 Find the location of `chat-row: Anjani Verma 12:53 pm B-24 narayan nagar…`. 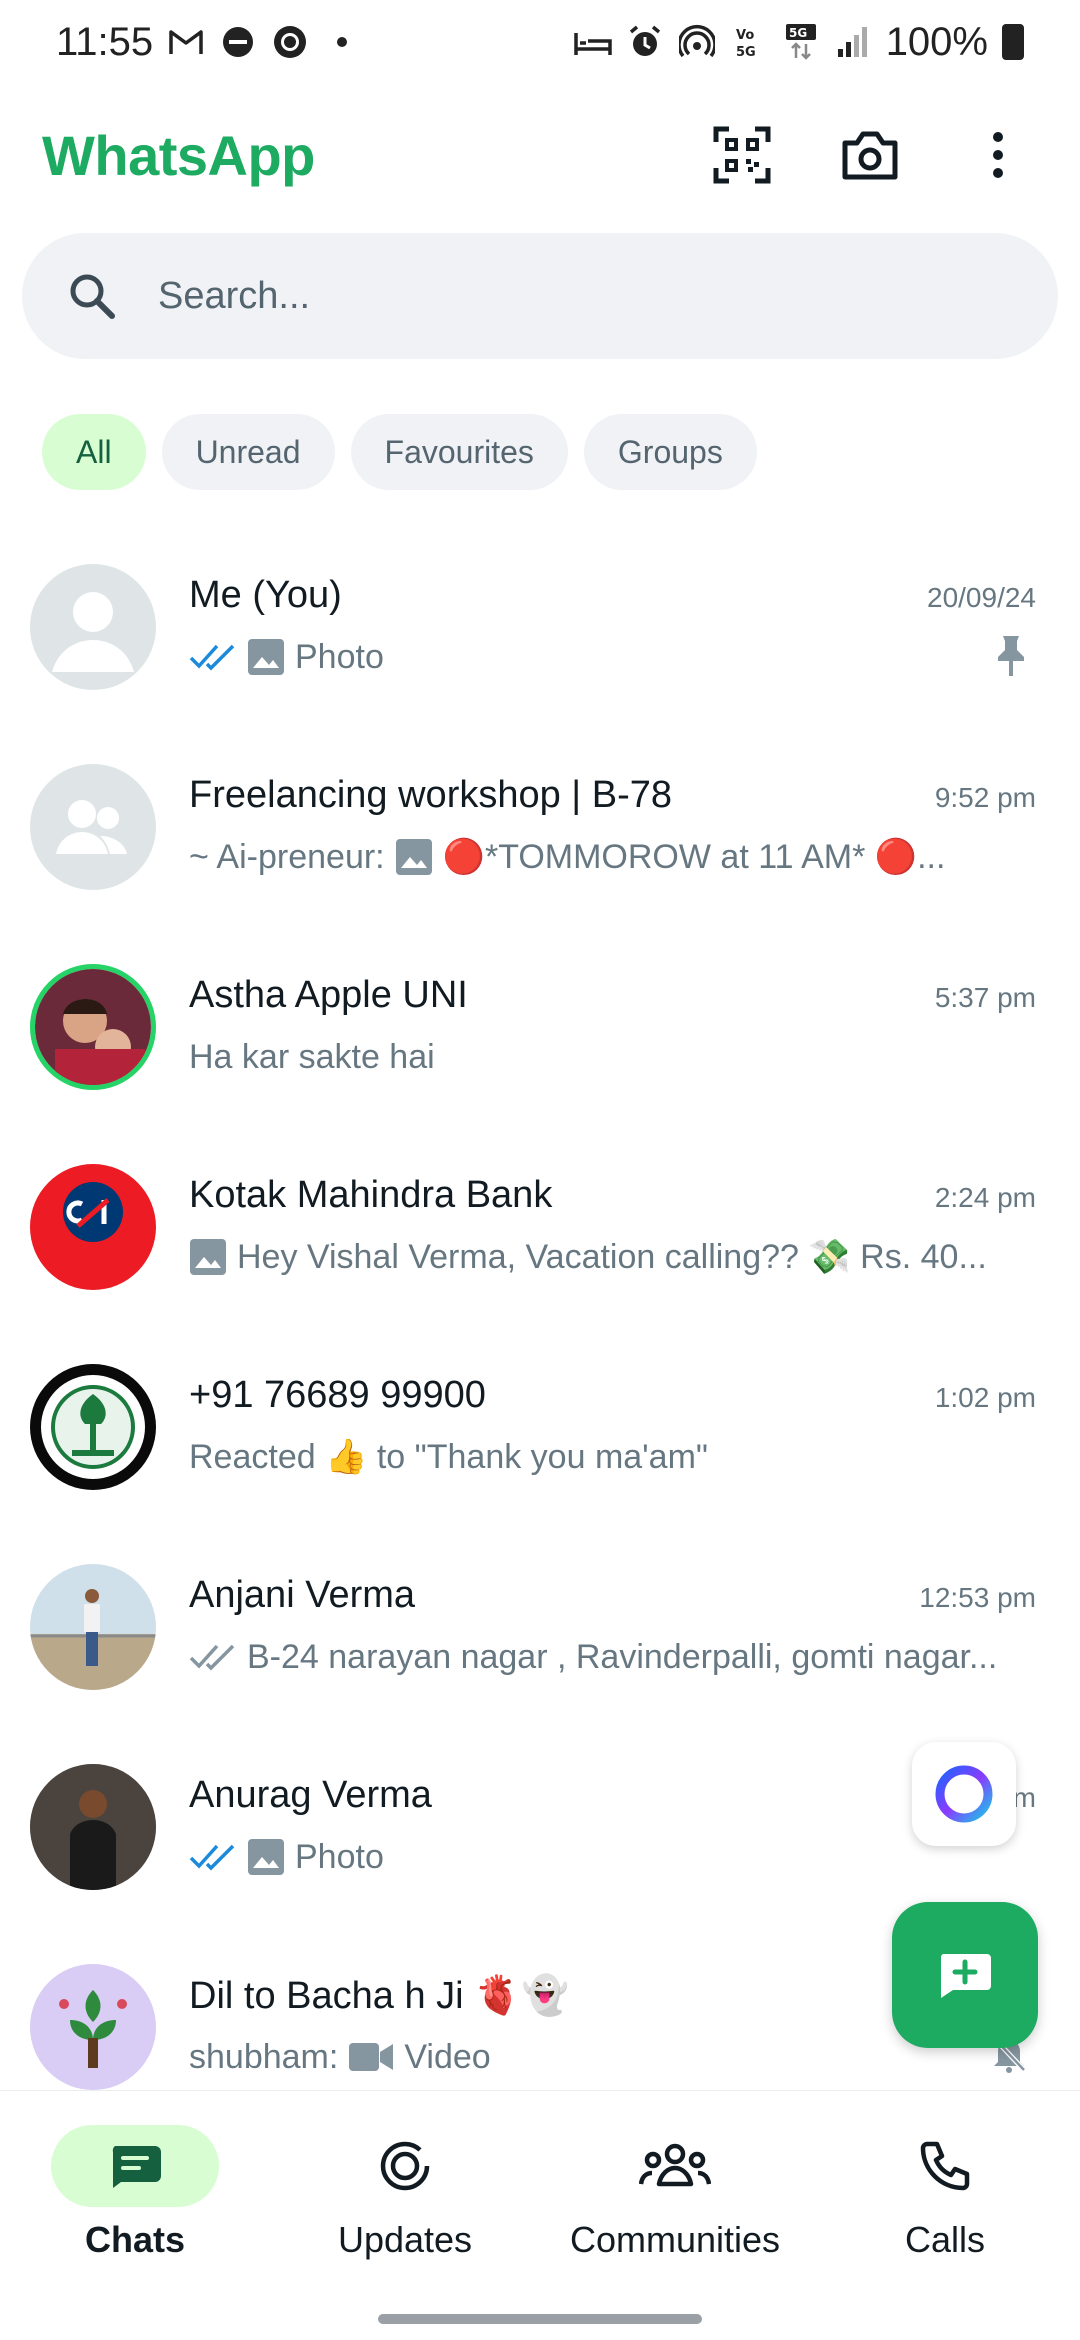

chat-row: Anjani Verma 12:53 pm B-24 narayan nagar… is located at coordinates (540, 1634).